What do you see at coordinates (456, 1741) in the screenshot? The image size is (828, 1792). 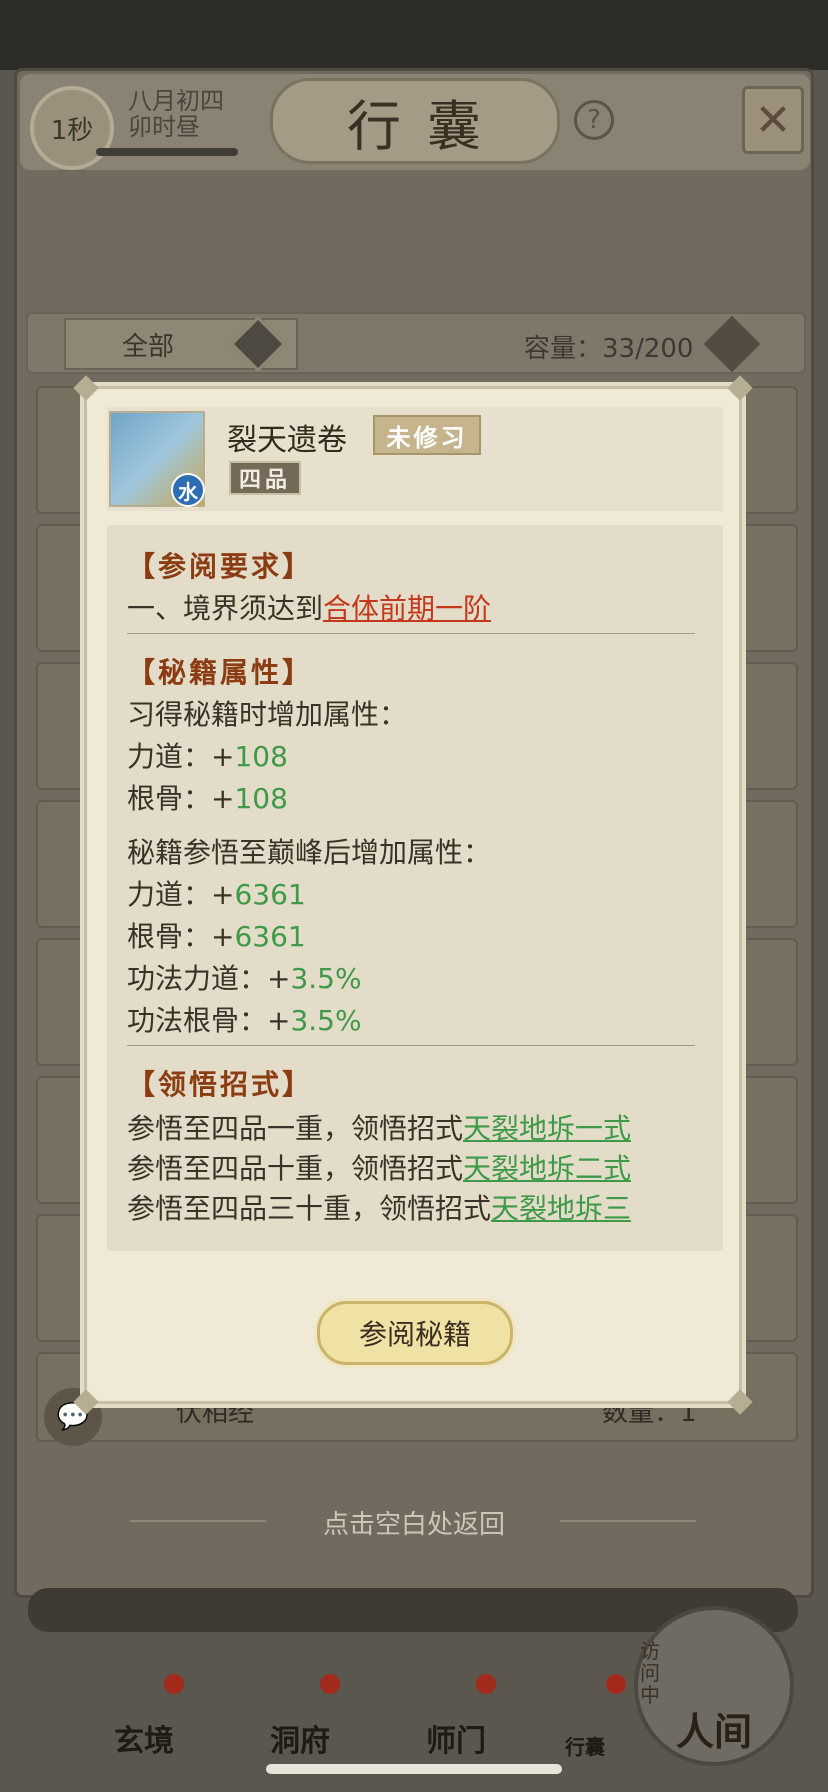 I see `nav-label: 师门` at bounding box center [456, 1741].